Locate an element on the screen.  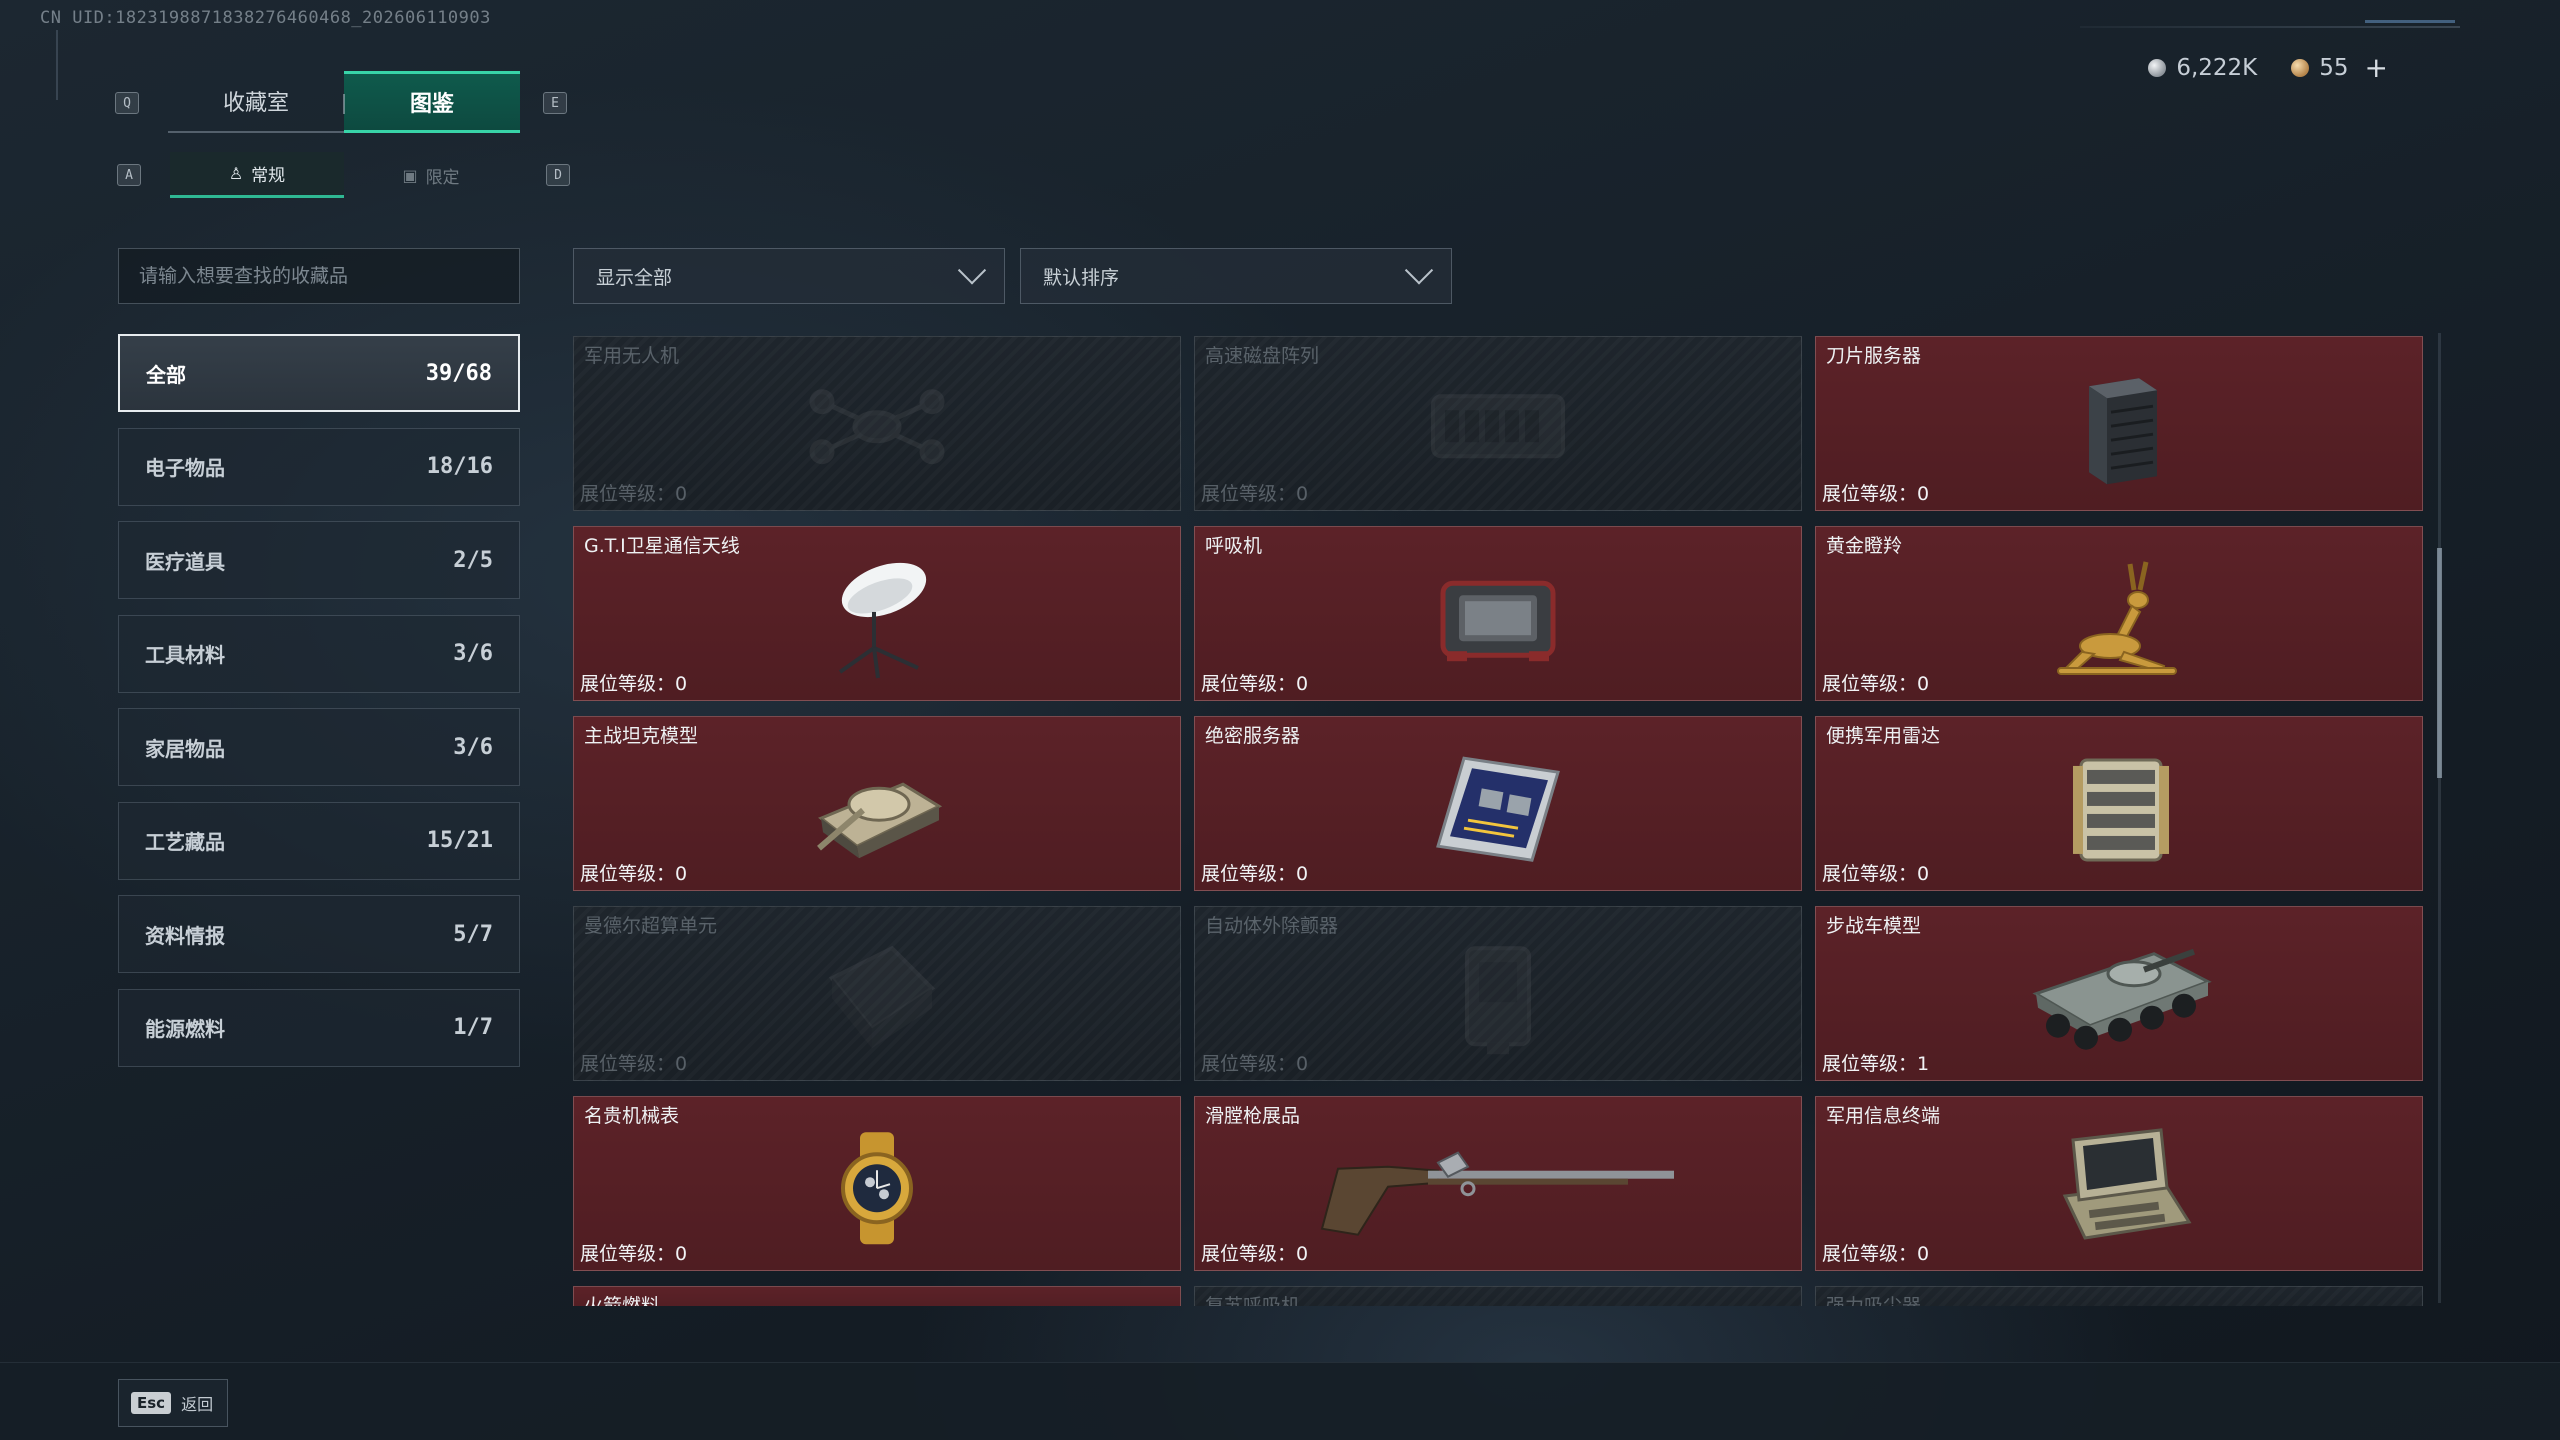
card-title: 火箭燃料 is located at coordinates (622, 1300).